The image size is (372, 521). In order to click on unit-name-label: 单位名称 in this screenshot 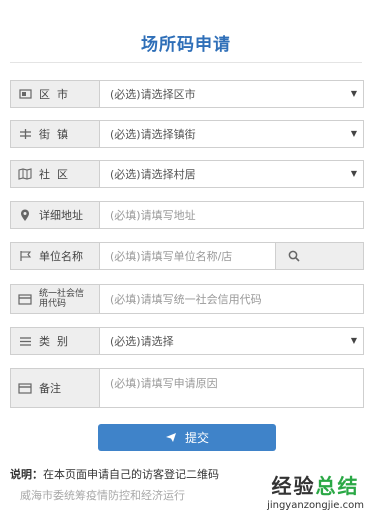, I will do `click(61, 256)`.